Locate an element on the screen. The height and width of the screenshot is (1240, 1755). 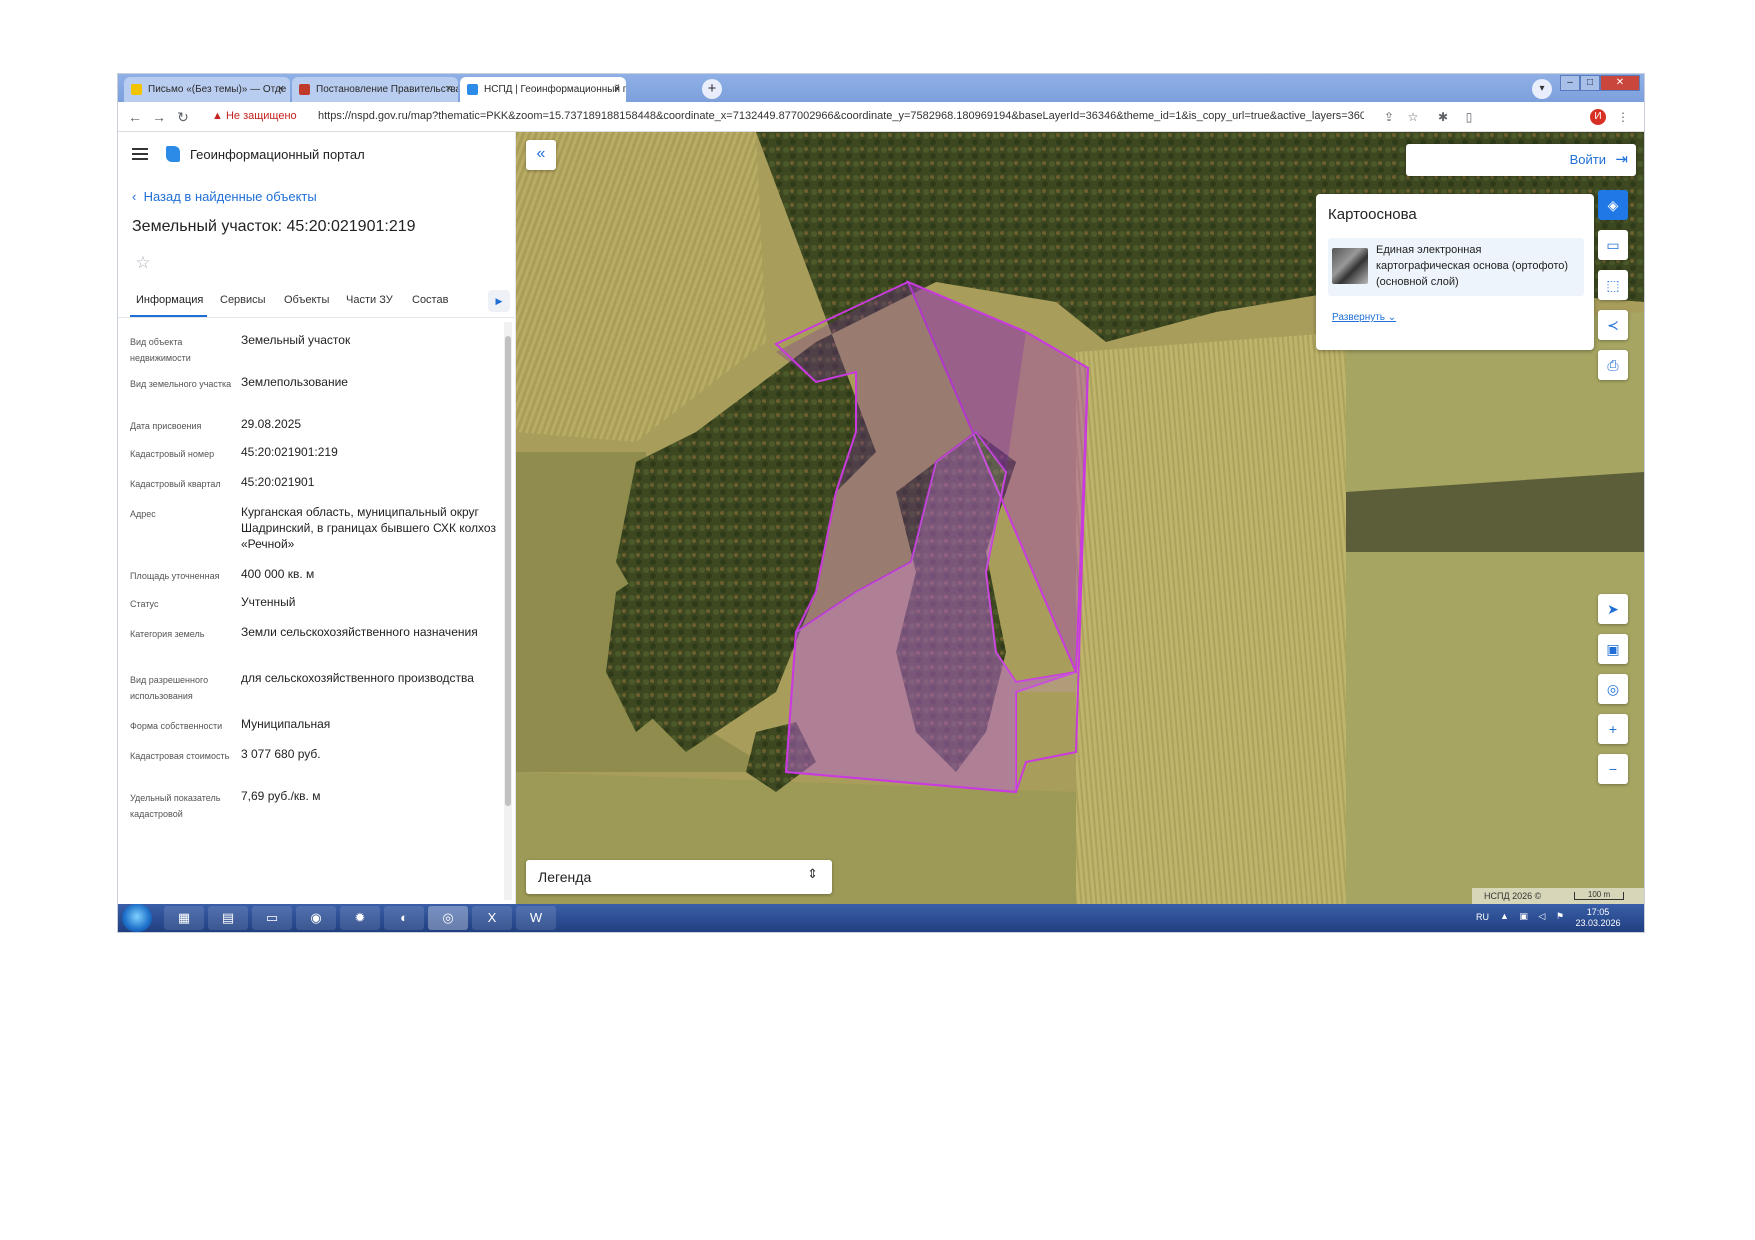
field-east is located at coordinates (1211, 618).